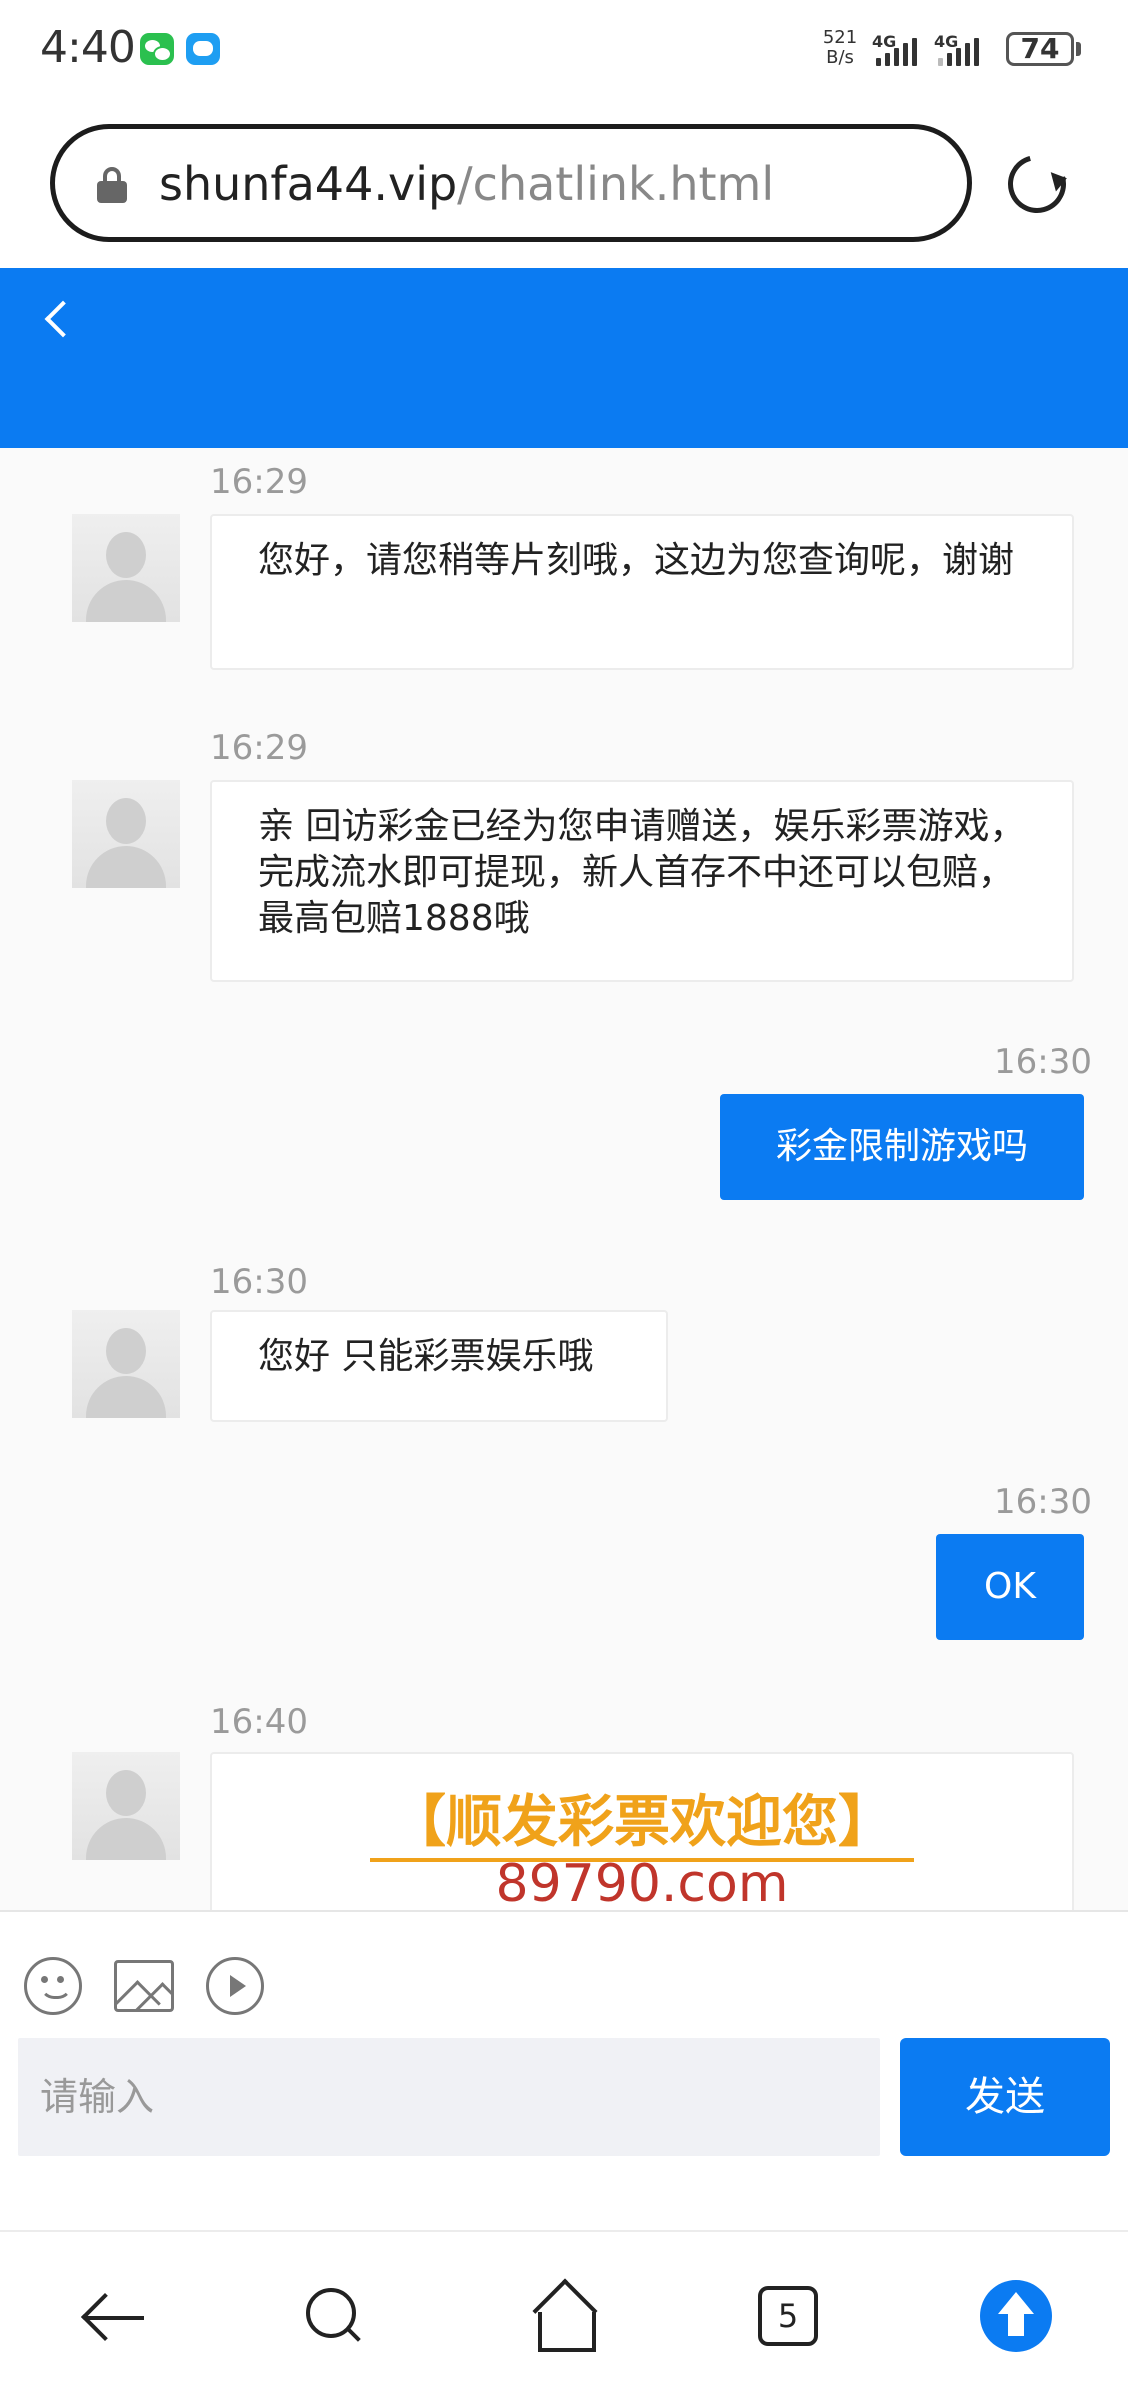 Image resolution: width=1128 pixels, height=2400 pixels. Describe the element at coordinates (900, 52) in the screenshot. I see `sim1-signal-icon` at that location.